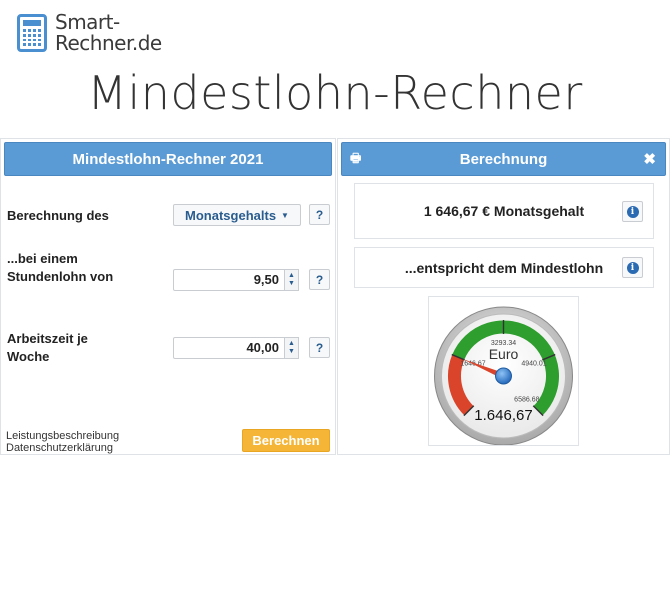 The width and height of the screenshot is (670, 600). Describe the element at coordinates (335, 93) in the screenshot. I see `page-title: Mindestlohn-Rechner` at that location.